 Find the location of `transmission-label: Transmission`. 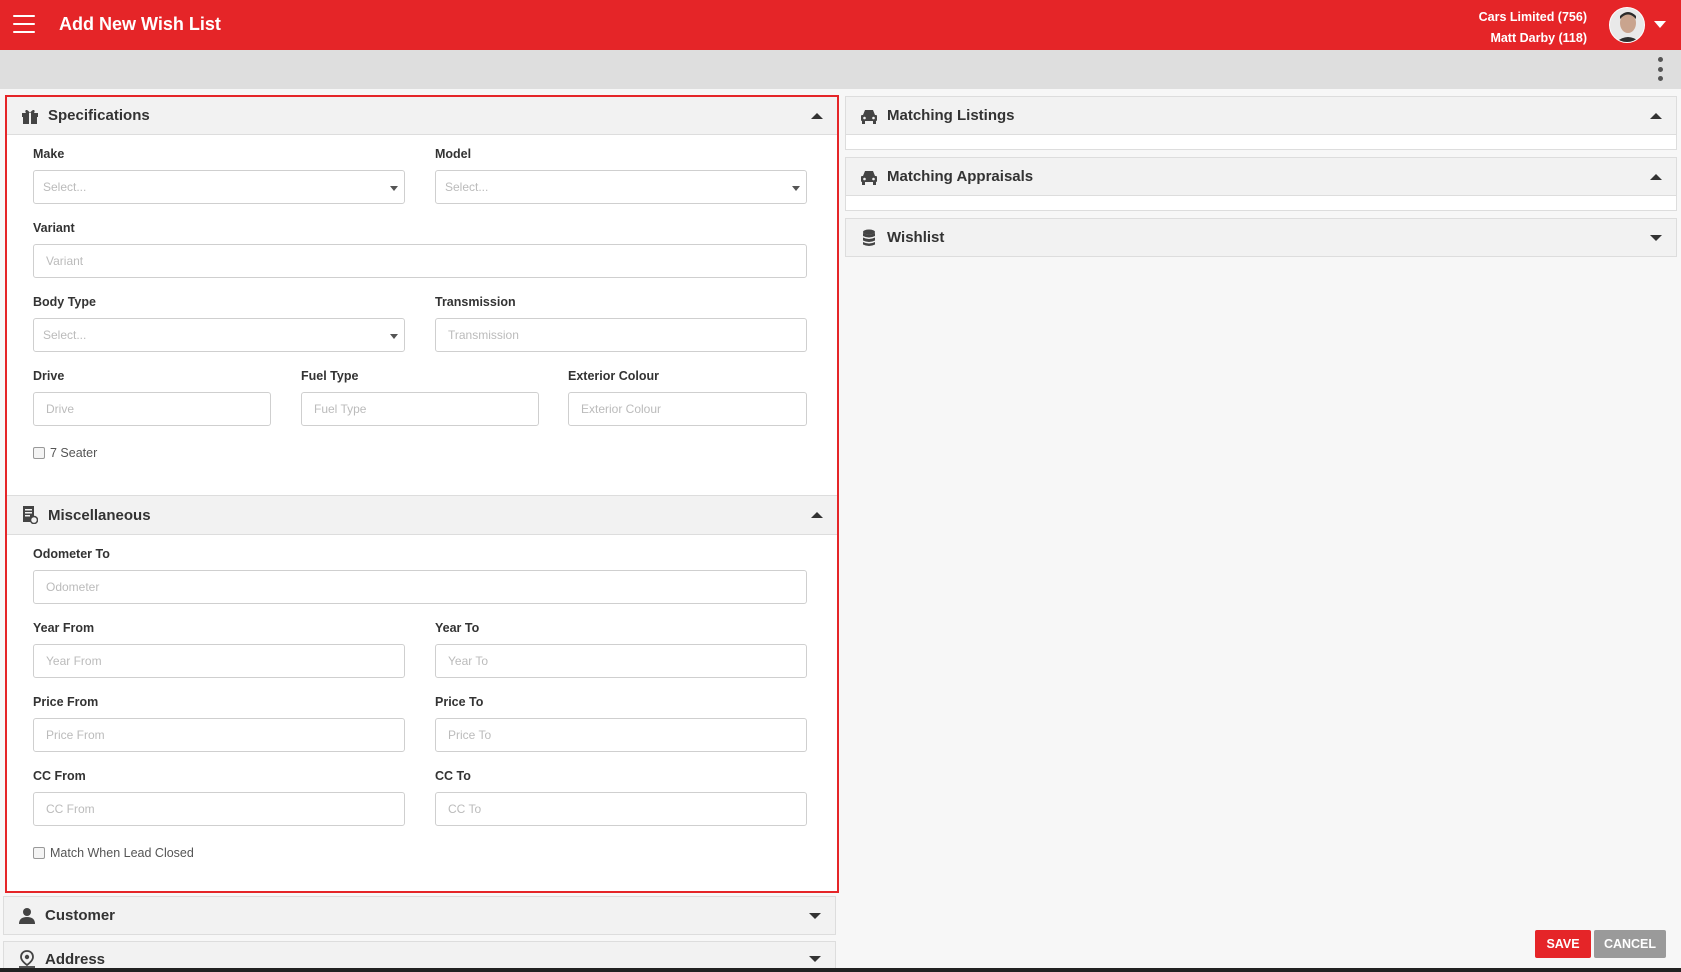

transmission-label: Transmission is located at coordinates (475, 302).